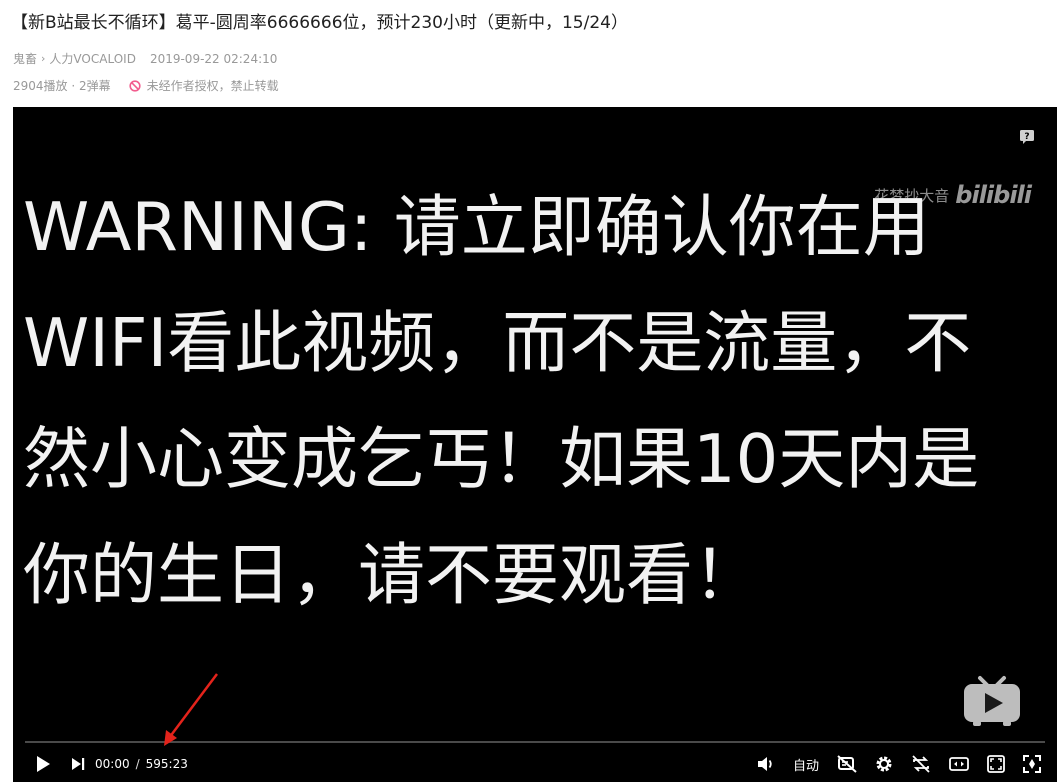  I want to click on copyright-notice-text: 未经作者授权，禁止转载, so click(212, 86).